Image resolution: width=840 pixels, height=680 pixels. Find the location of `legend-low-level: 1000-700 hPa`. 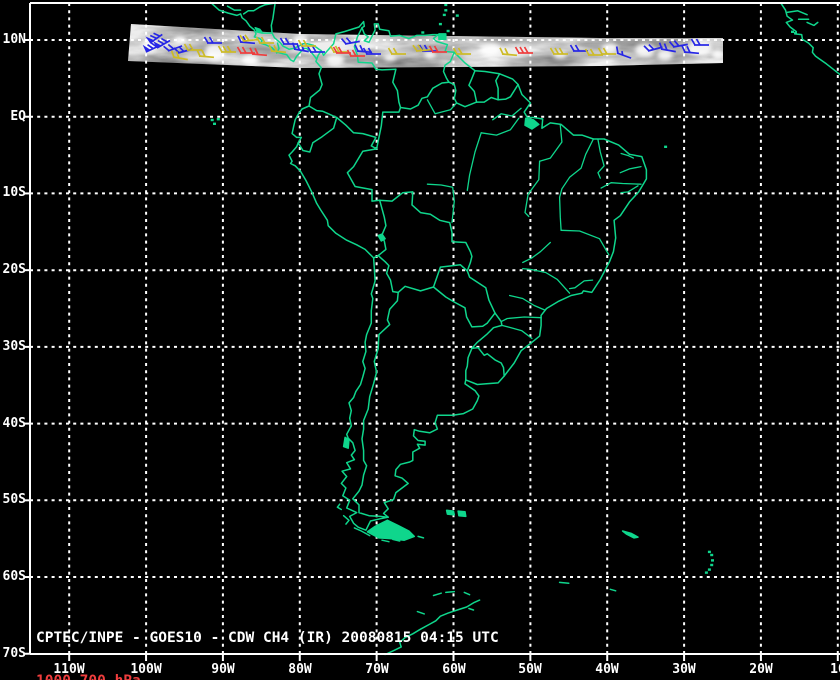

legend-low-level: 1000-700 hPa is located at coordinates (267, 677).